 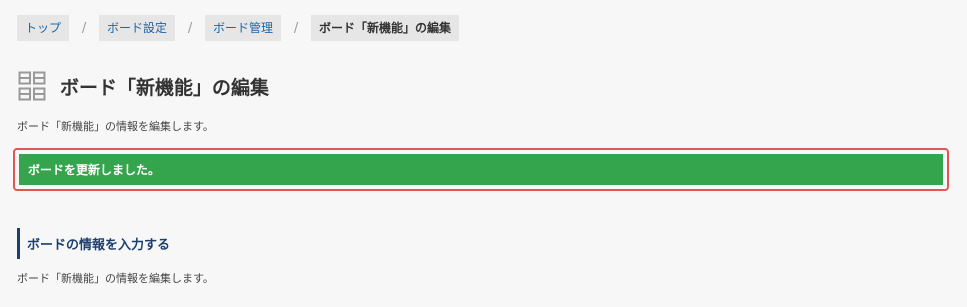 I want to click on breadcrumb-item-board-management: ボード管理, so click(x=243, y=28).